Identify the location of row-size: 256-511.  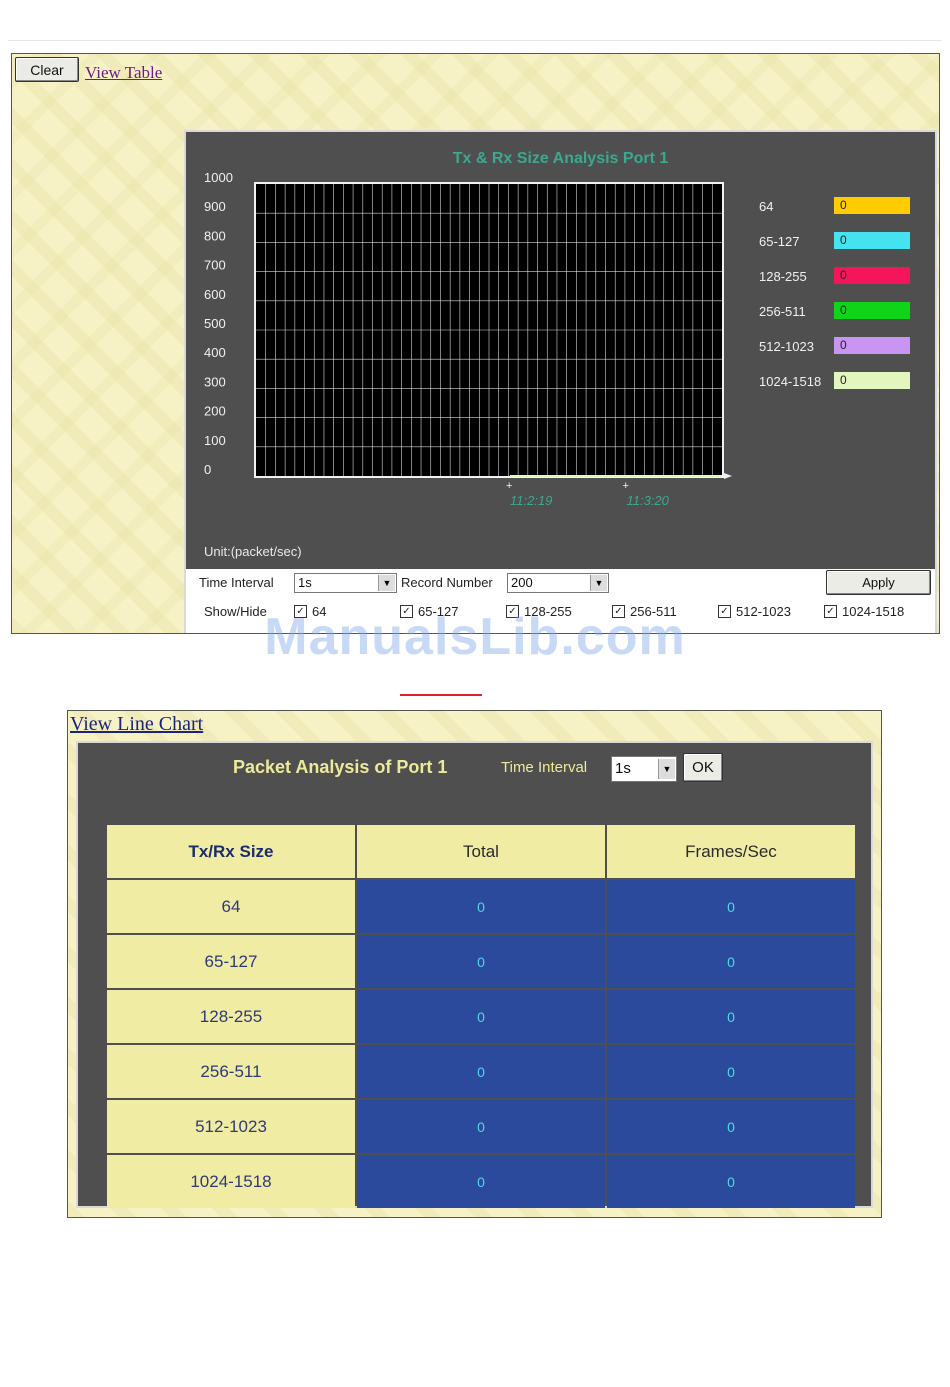
(231, 1071).